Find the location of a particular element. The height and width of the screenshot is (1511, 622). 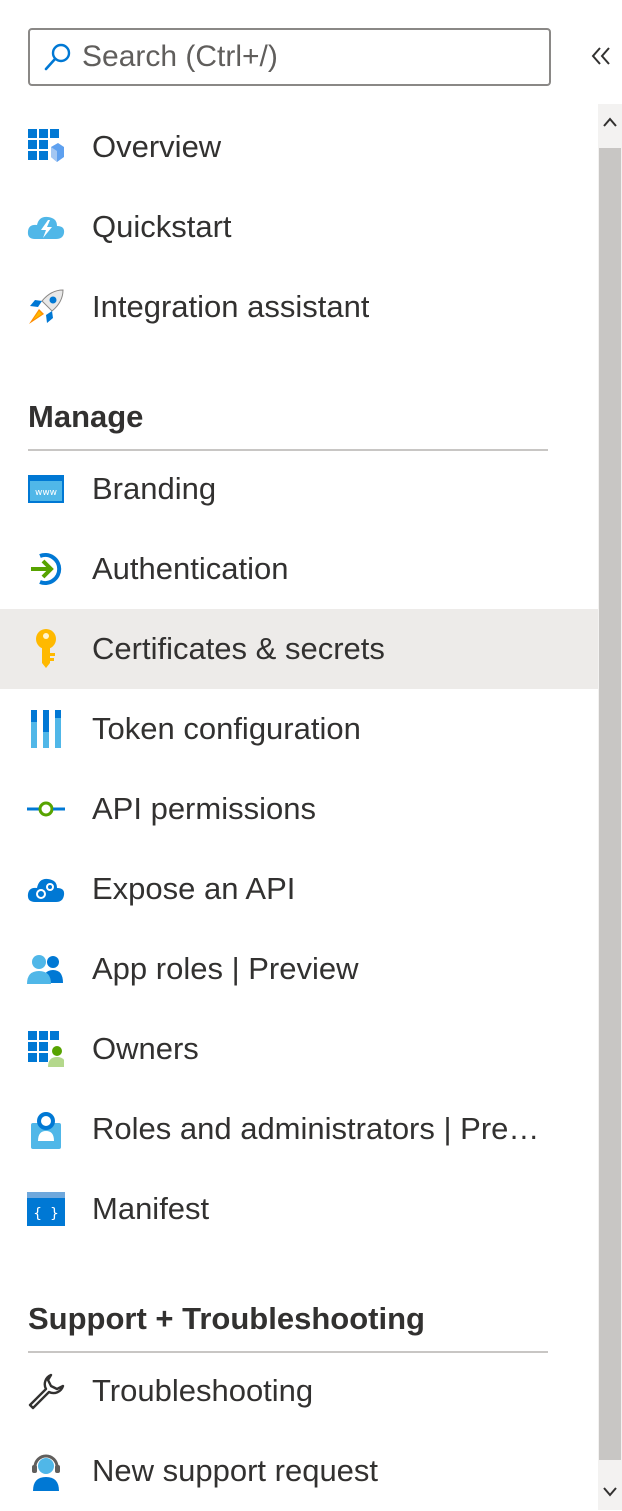

search-input is located at coordinates (312, 57).